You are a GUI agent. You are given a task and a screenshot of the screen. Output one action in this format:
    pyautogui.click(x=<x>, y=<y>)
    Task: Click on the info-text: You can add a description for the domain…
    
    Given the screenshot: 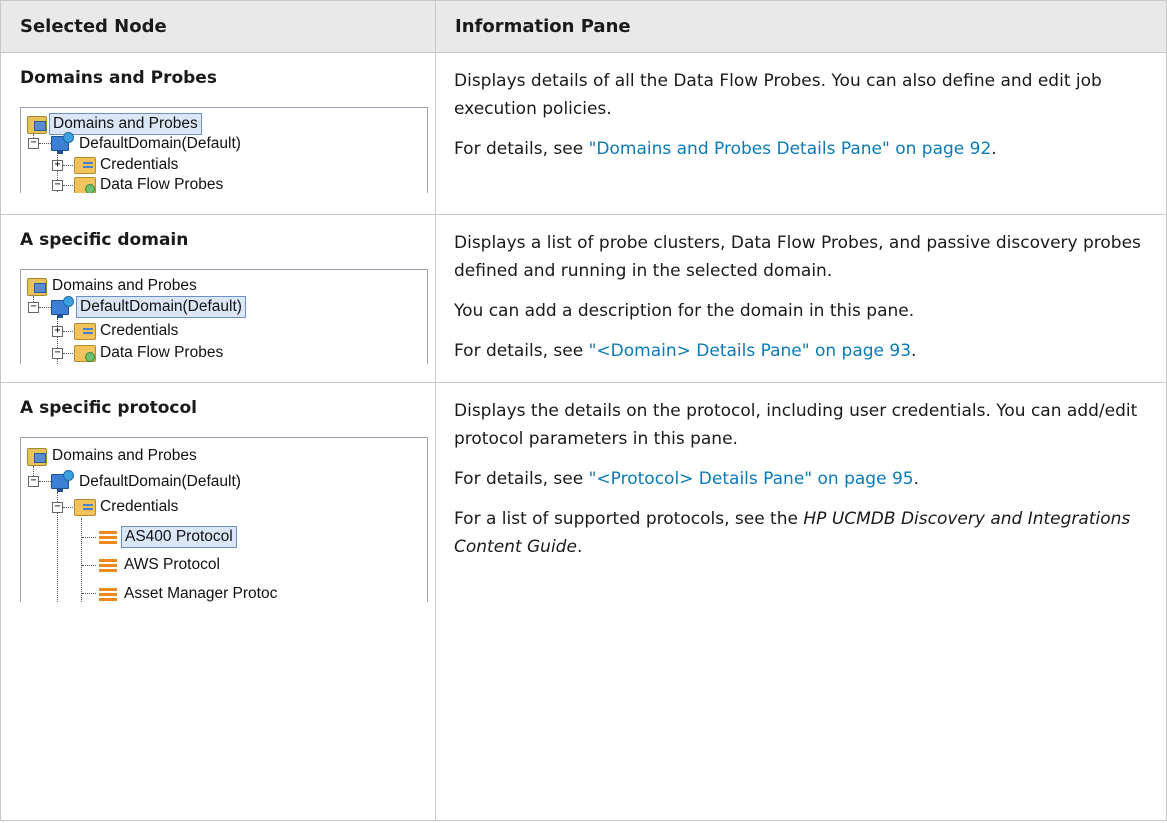 What is the action you would take?
    pyautogui.click(x=684, y=311)
    